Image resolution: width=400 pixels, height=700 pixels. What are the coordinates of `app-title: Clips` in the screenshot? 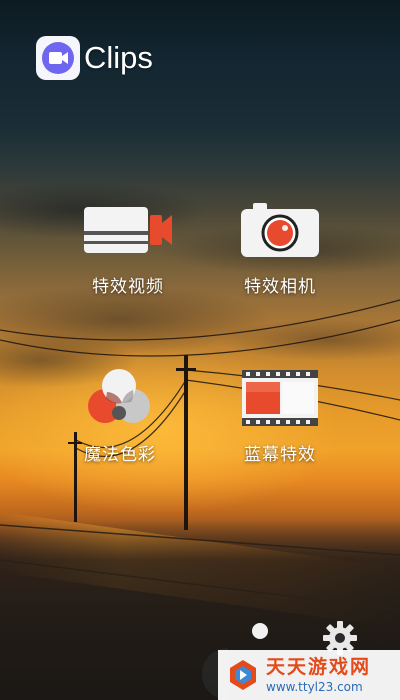 It's located at (118, 57).